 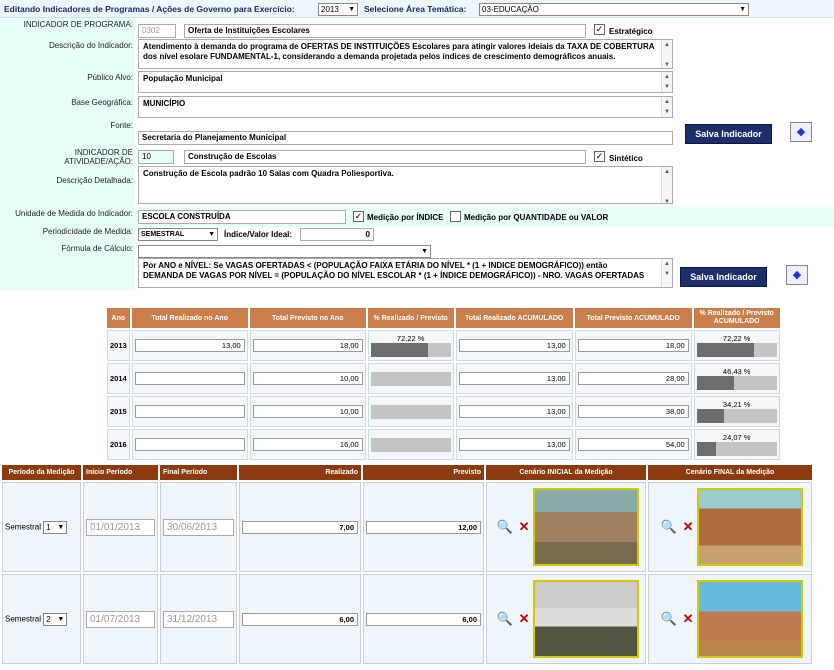 What do you see at coordinates (67, 24) in the screenshot?
I see `ind-prog-label: INDICADOR DE PROGRAMA:` at bounding box center [67, 24].